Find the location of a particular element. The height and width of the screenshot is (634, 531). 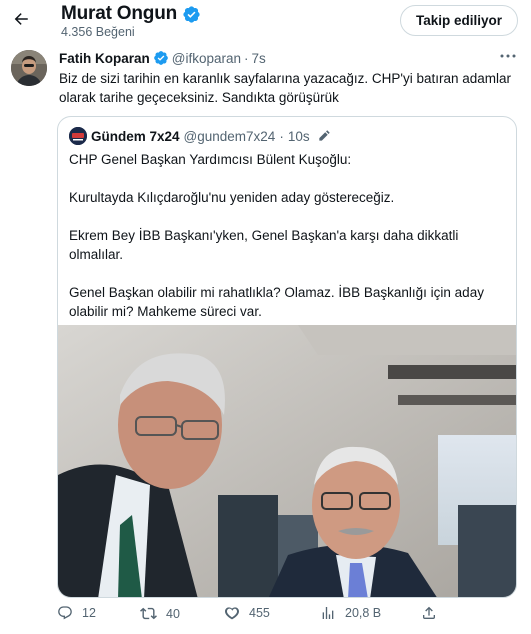

edited-pencil-icon is located at coordinates (324, 136).